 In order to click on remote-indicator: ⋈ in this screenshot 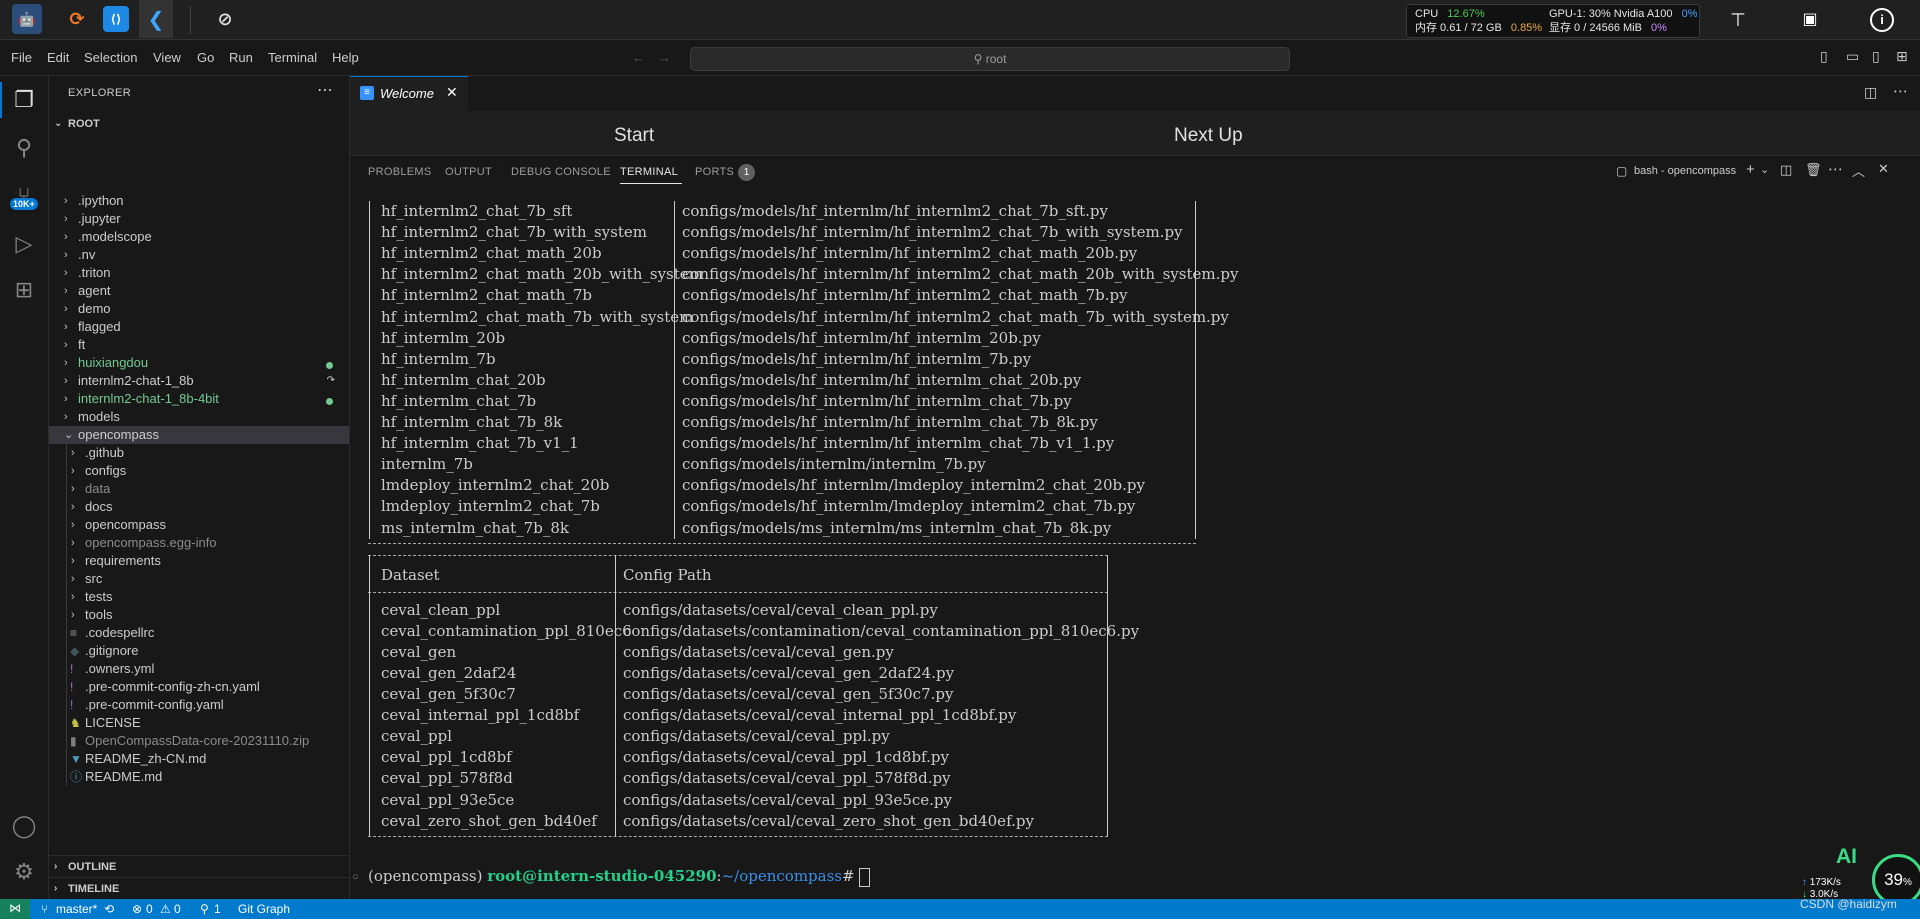, I will do `click(15, 909)`.